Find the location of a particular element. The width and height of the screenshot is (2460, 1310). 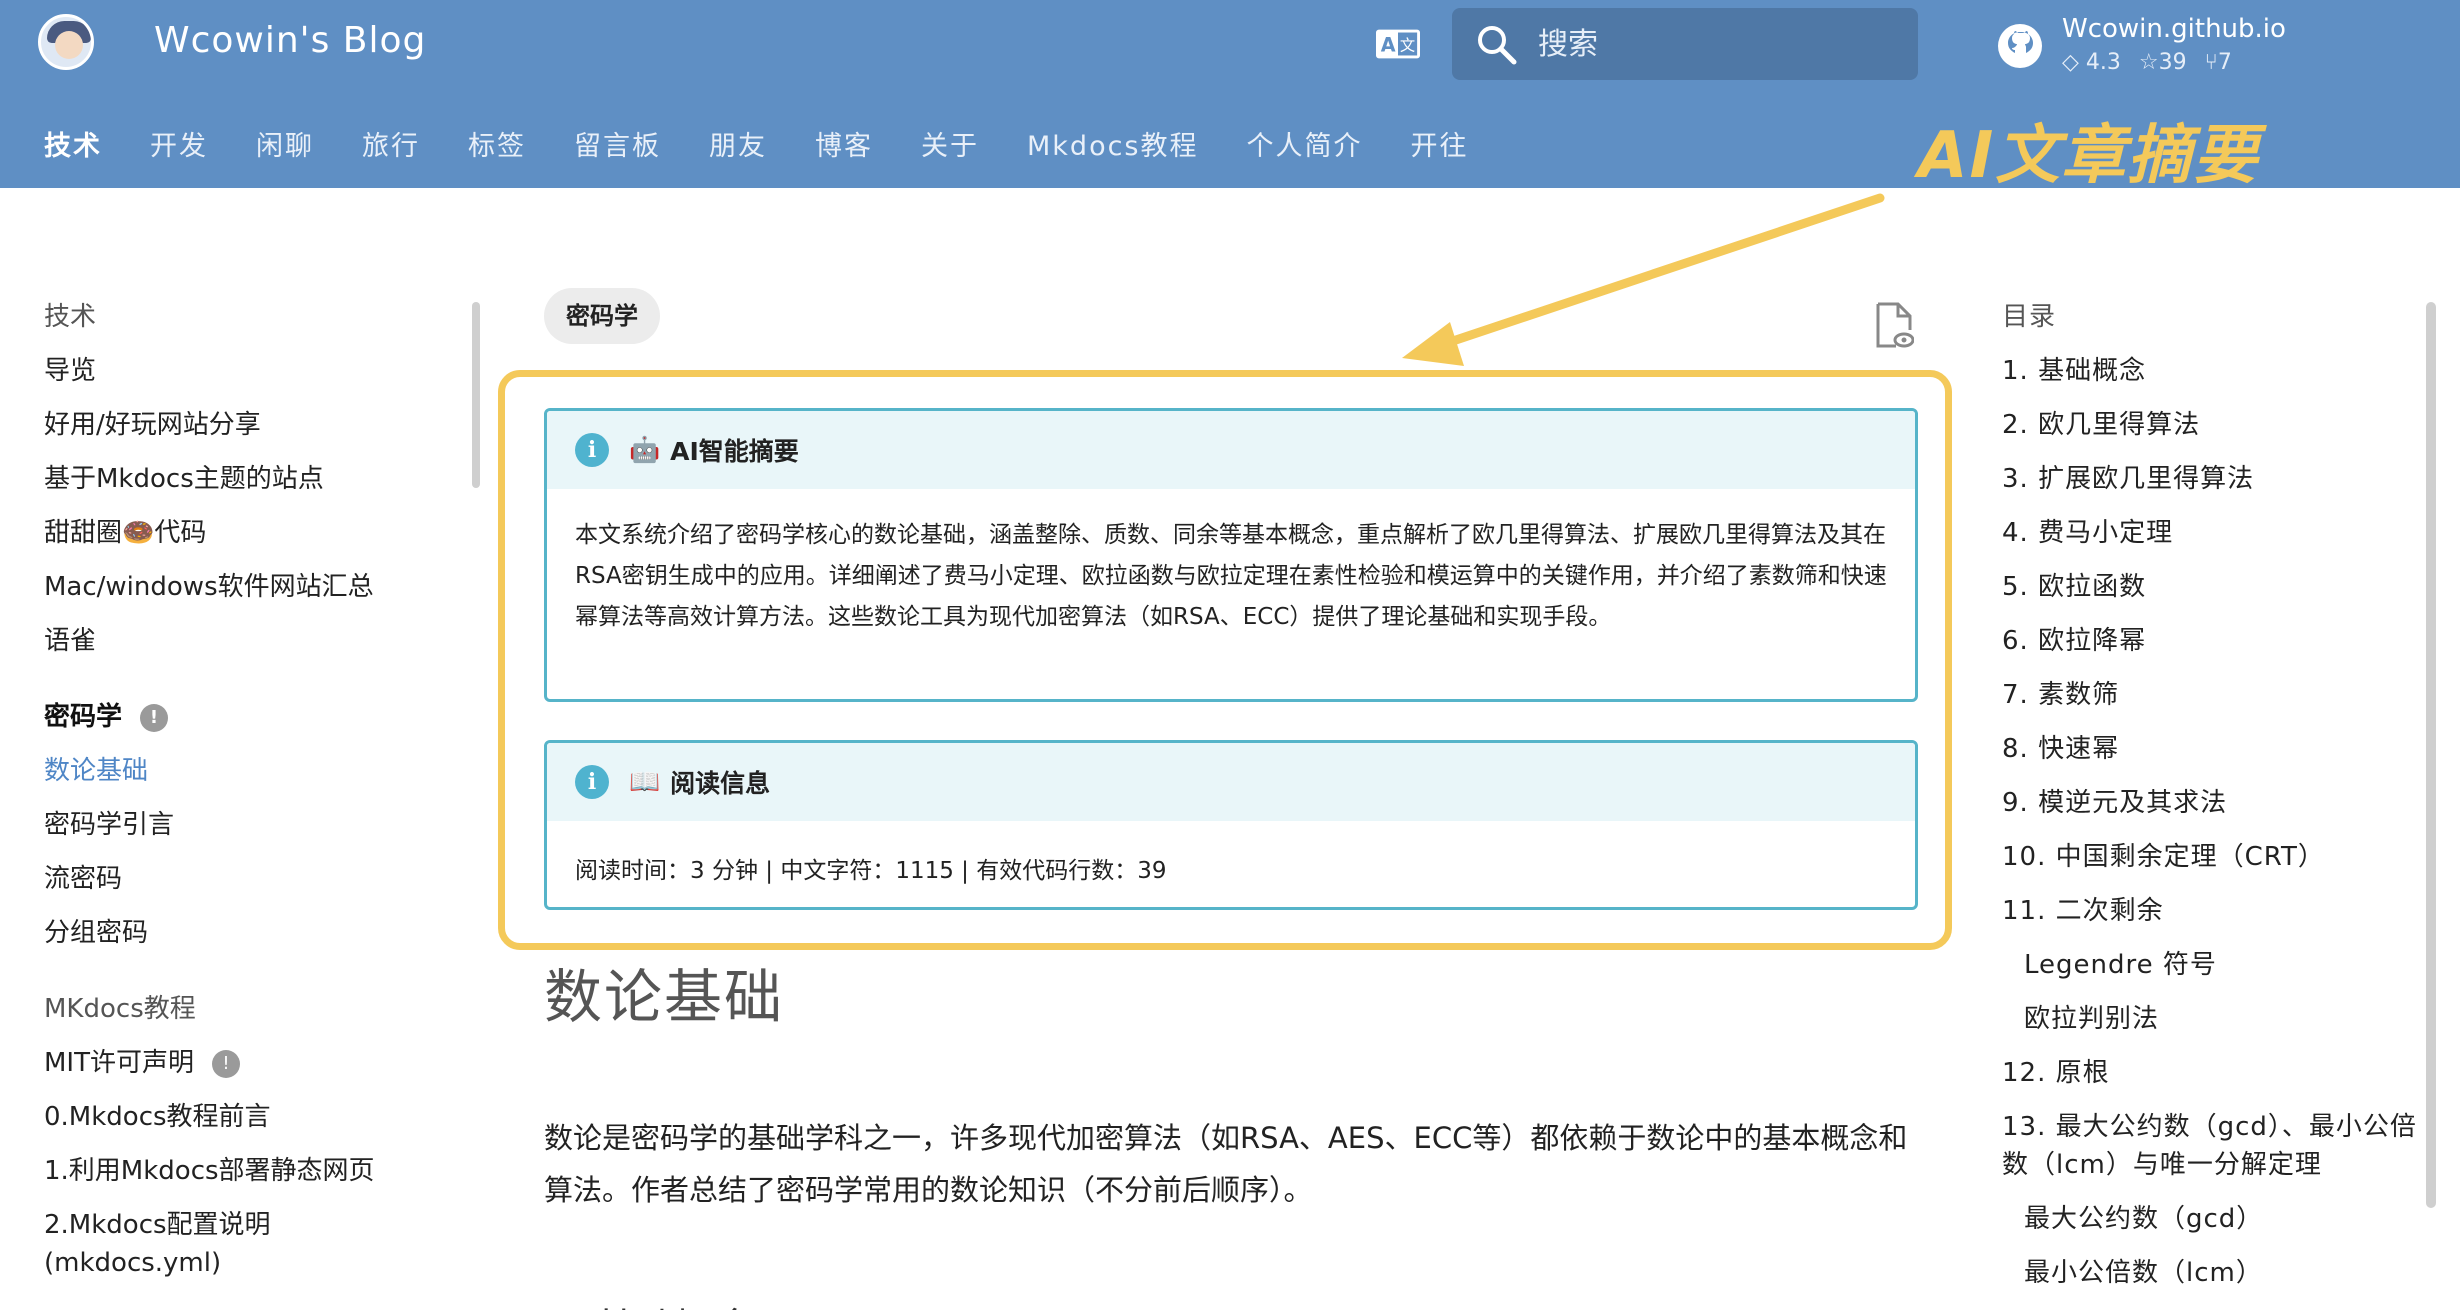

fork-icon: ⑂ is located at coordinates (2211, 62).